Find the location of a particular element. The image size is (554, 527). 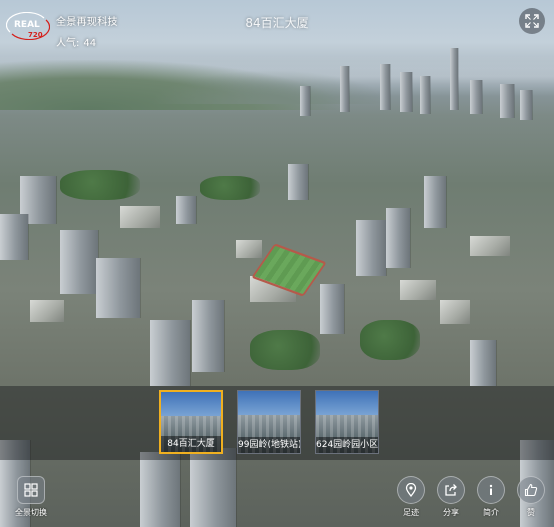

scene-switch-button: 全景切换 is located at coordinates (31, 497).